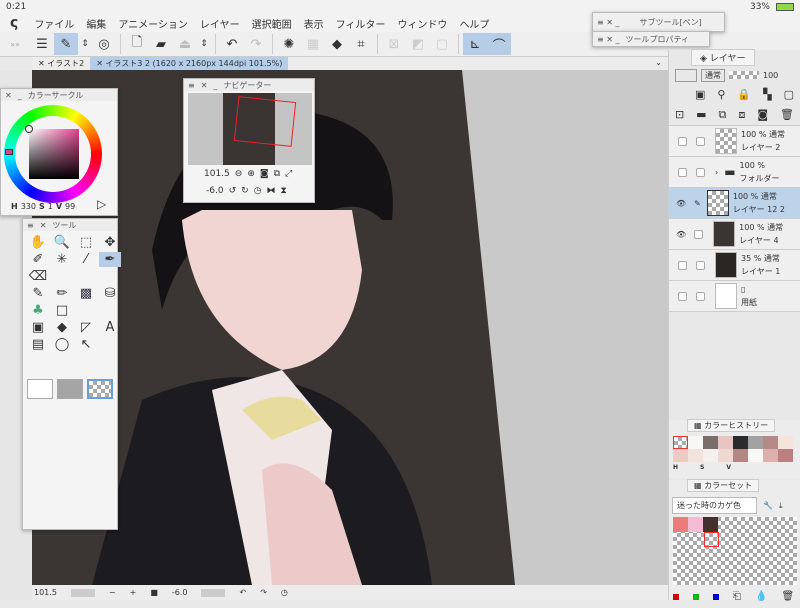 The width and height of the screenshot is (800, 608). What do you see at coordinates (61, 63) in the screenshot?
I see `tab-illust2: ✕ イラスト2` at bounding box center [61, 63].